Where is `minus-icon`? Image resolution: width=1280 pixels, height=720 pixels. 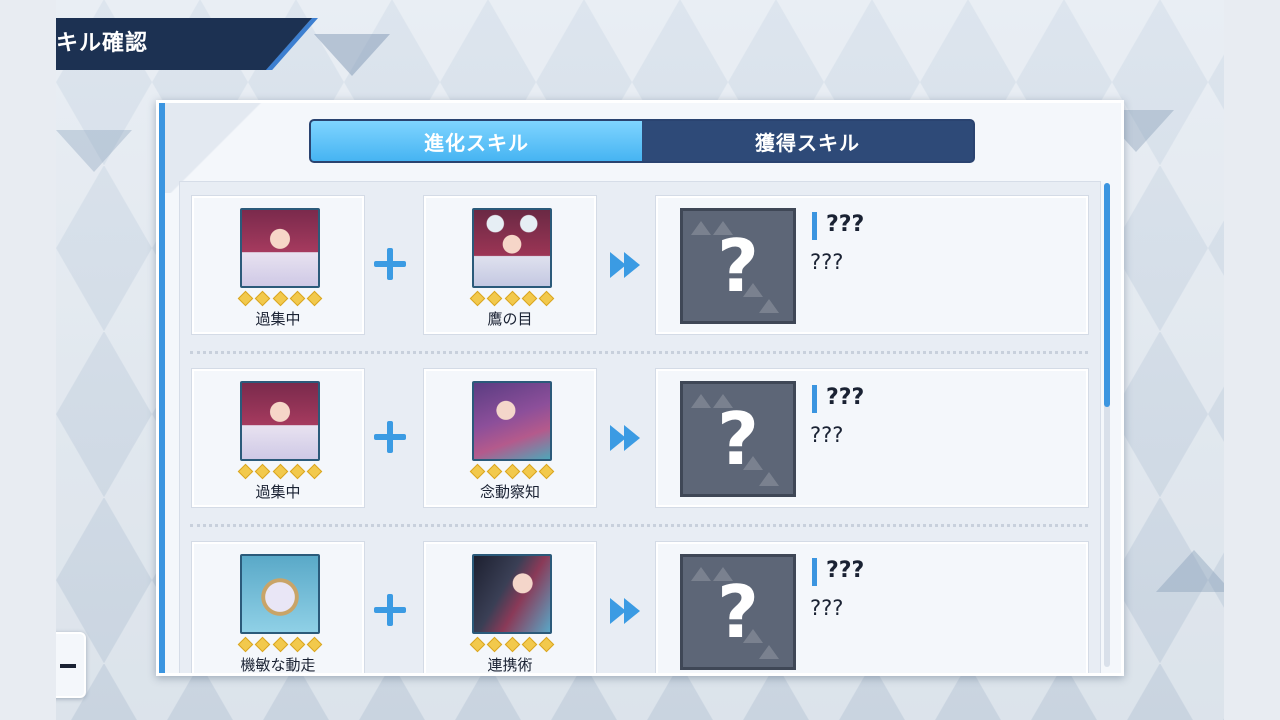 minus-icon is located at coordinates (68, 666).